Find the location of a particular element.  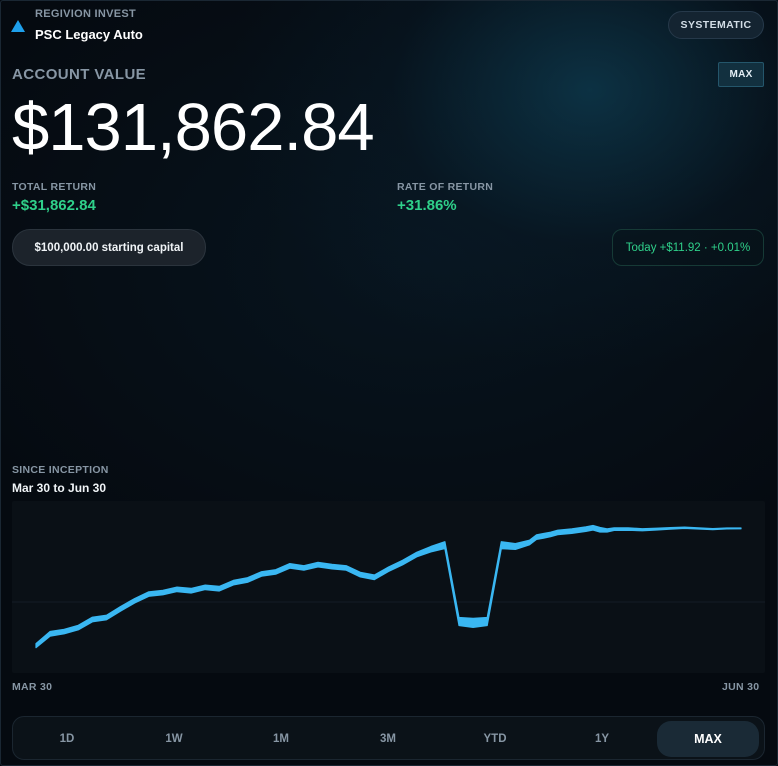

range-tab-1w: 1W is located at coordinates (174, 739).